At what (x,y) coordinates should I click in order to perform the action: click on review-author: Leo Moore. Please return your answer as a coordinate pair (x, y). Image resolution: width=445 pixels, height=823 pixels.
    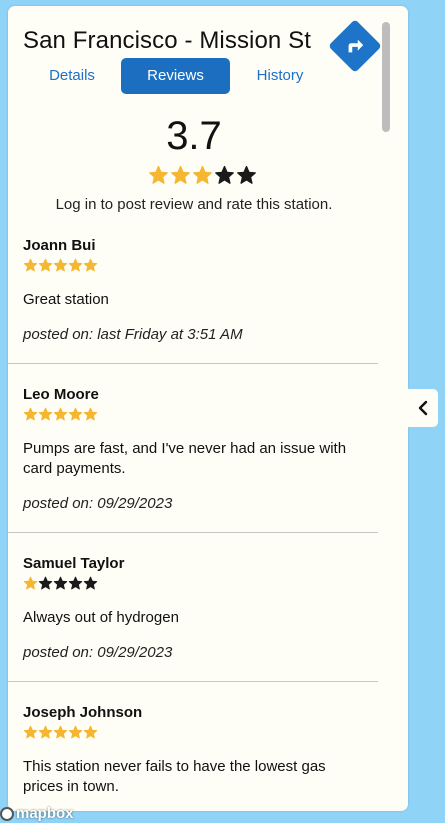
    Looking at the image, I should click on (61, 394).